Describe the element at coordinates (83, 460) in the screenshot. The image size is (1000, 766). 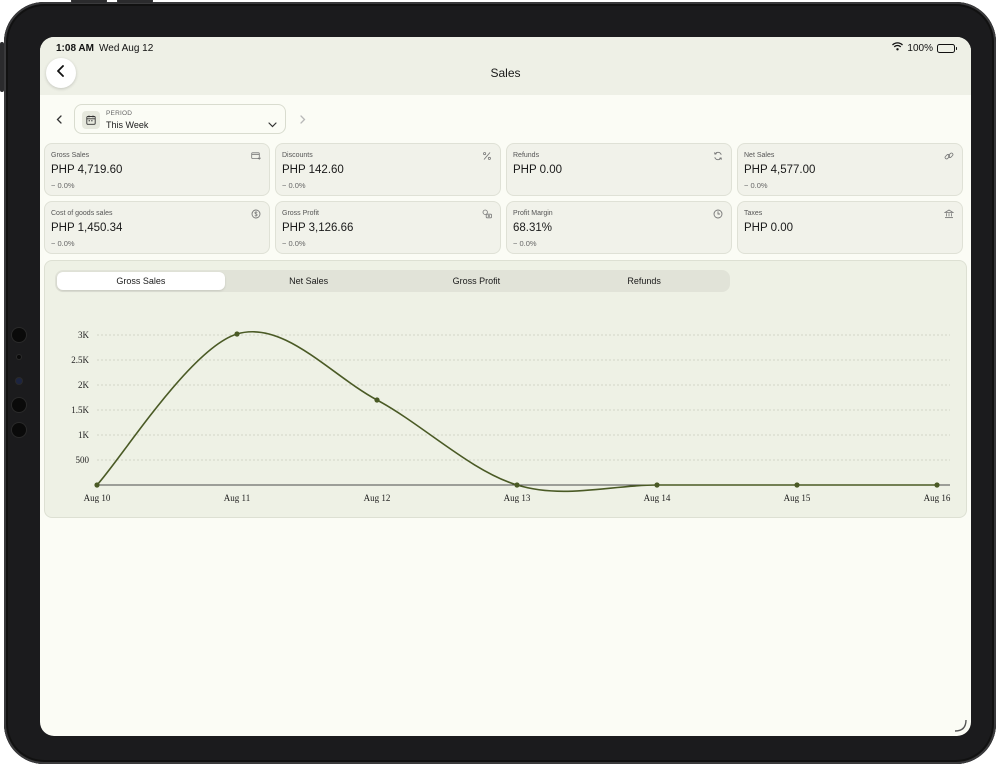
I see `y-tick-label: 500` at that location.